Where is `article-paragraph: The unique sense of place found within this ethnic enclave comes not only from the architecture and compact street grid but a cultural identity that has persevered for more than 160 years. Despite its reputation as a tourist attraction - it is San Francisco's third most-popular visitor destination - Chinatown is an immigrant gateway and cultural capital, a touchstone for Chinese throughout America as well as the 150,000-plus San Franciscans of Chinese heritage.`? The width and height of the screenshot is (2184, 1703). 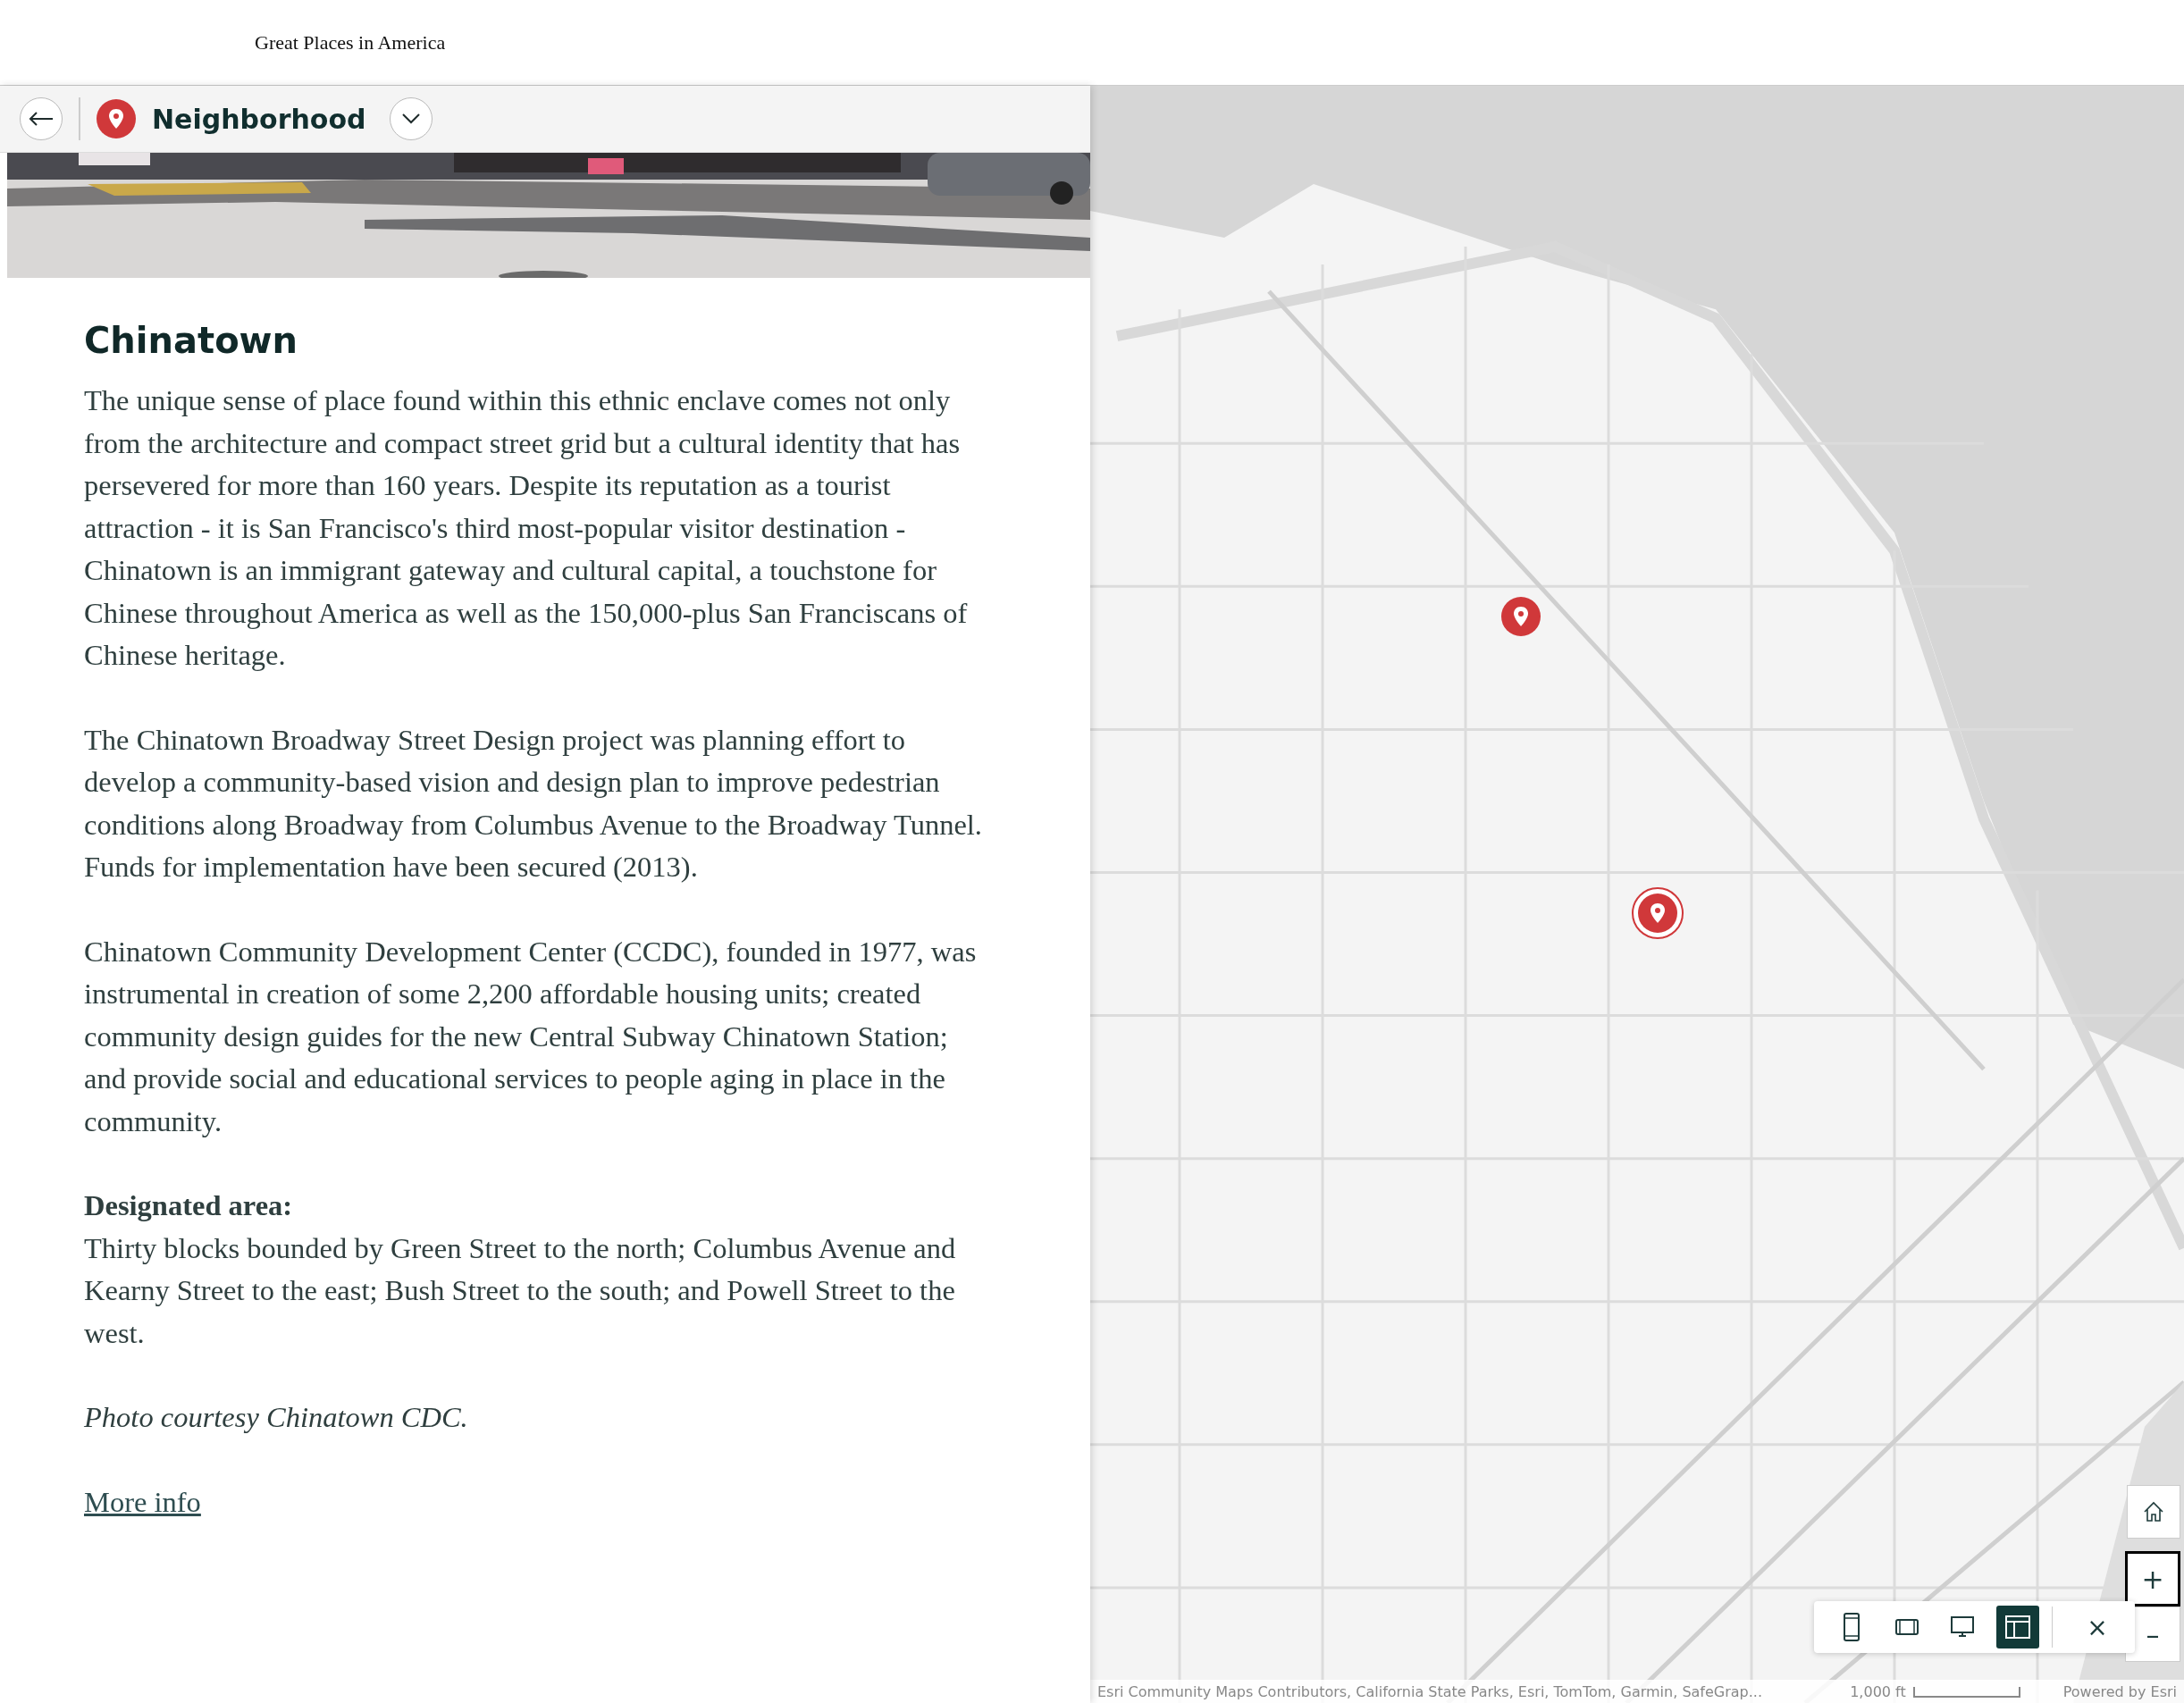 article-paragraph: The unique sense of place found within this ethnic enclave comes not only from the architecture and compact street grid but a cultural identity that has persevered for more than 160 years. Despite its reputation as a tourist attraction - it is San Francisco's third most-popular visitor destination - Chinatown is an immigrant gateway and cultural capital, a touchstone for Chinese throughout America as well as the 150,000-plus San Franciscans of Chinese heritage. is located at coordinates (526, 528).